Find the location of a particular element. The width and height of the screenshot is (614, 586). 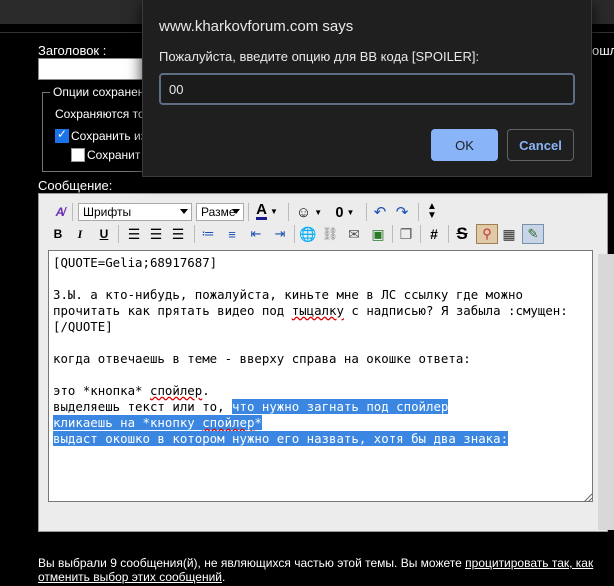

outdent-icon: ⇤ is located at coordinates (256, 234).